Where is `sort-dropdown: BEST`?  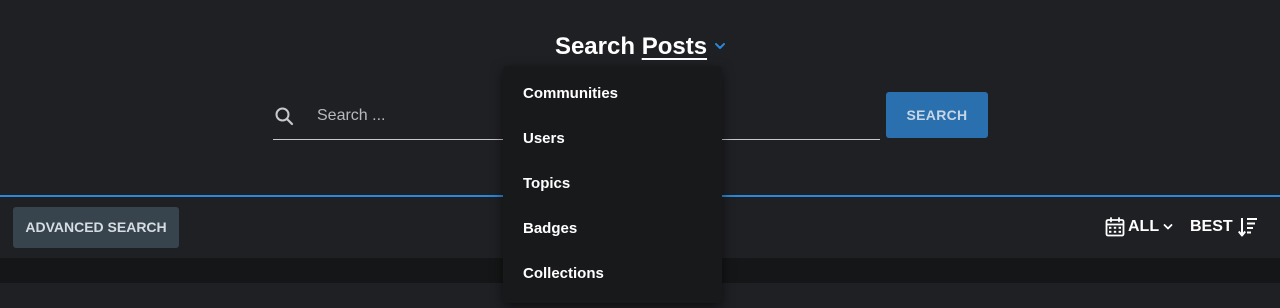 sort-dropdown: BEST is located at coordinates (1224, 227).